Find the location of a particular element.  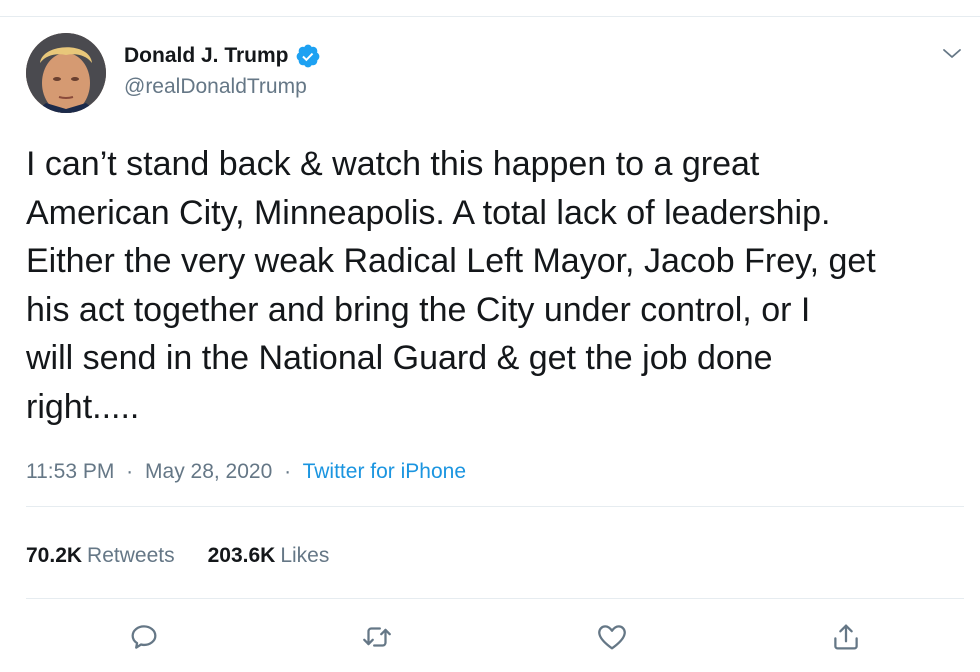

author-name-row: Donald J. Trump is located at coordinates (222, 56).